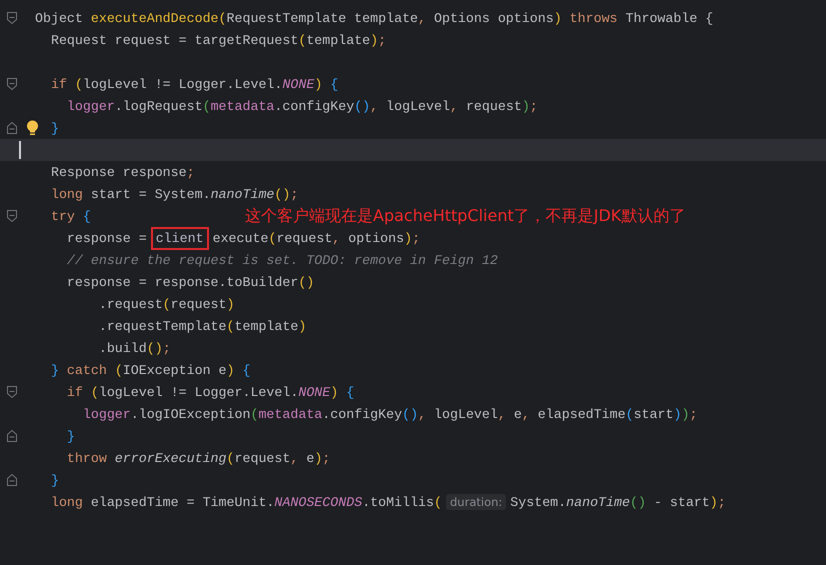 Image resolution: width=826 pixels, height=565 pixels. What do you see at coordinates (388, 502) in the screenshot?
I see `code-text: long elapsedTime = TimeUnit.NANOSECONDS.toMillis( duration: System.nanoTime() - start);` at bounding box center [388, 502].